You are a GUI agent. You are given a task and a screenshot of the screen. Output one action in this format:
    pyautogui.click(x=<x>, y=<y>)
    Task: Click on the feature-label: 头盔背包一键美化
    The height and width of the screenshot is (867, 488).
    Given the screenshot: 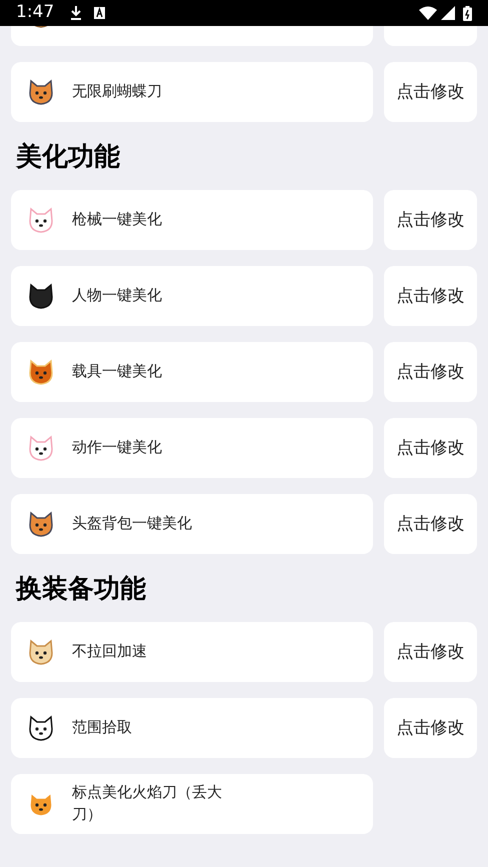 What is the action you would take?
    pyautogui.click(x=132, y=524)
    